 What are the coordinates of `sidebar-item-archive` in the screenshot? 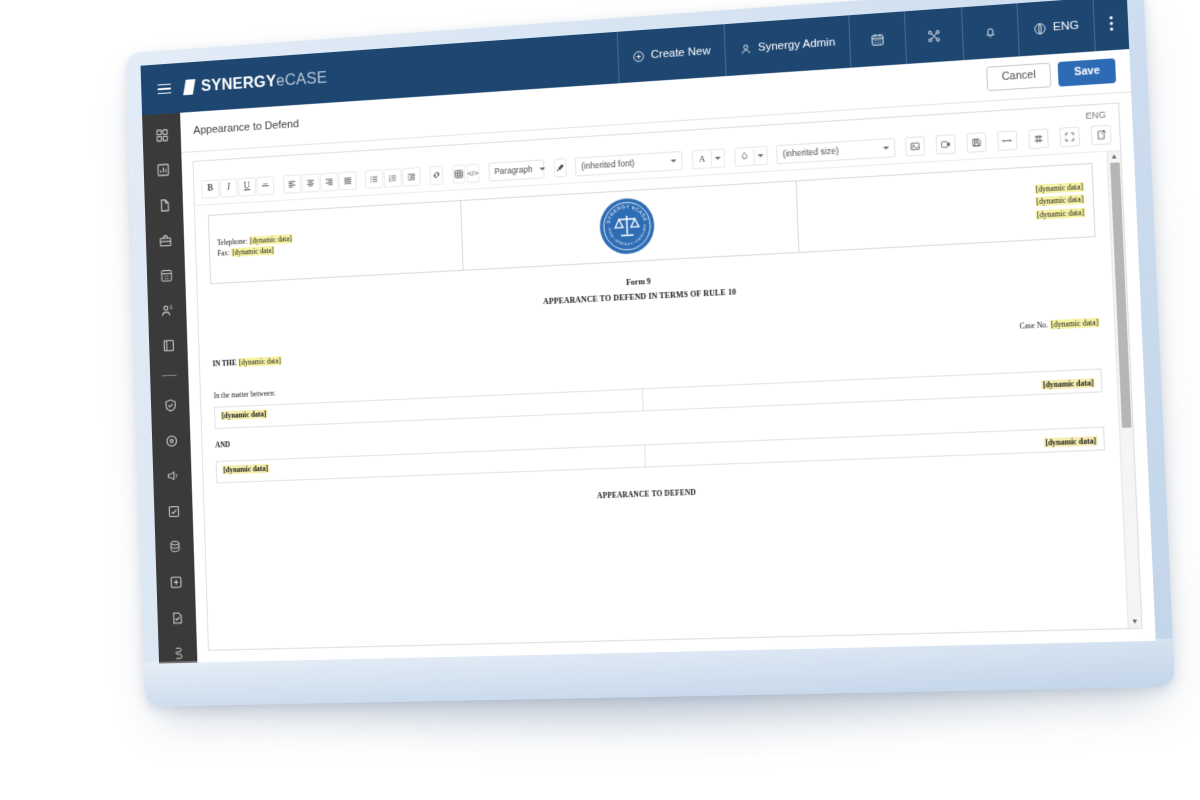 It's located at (178, 653).